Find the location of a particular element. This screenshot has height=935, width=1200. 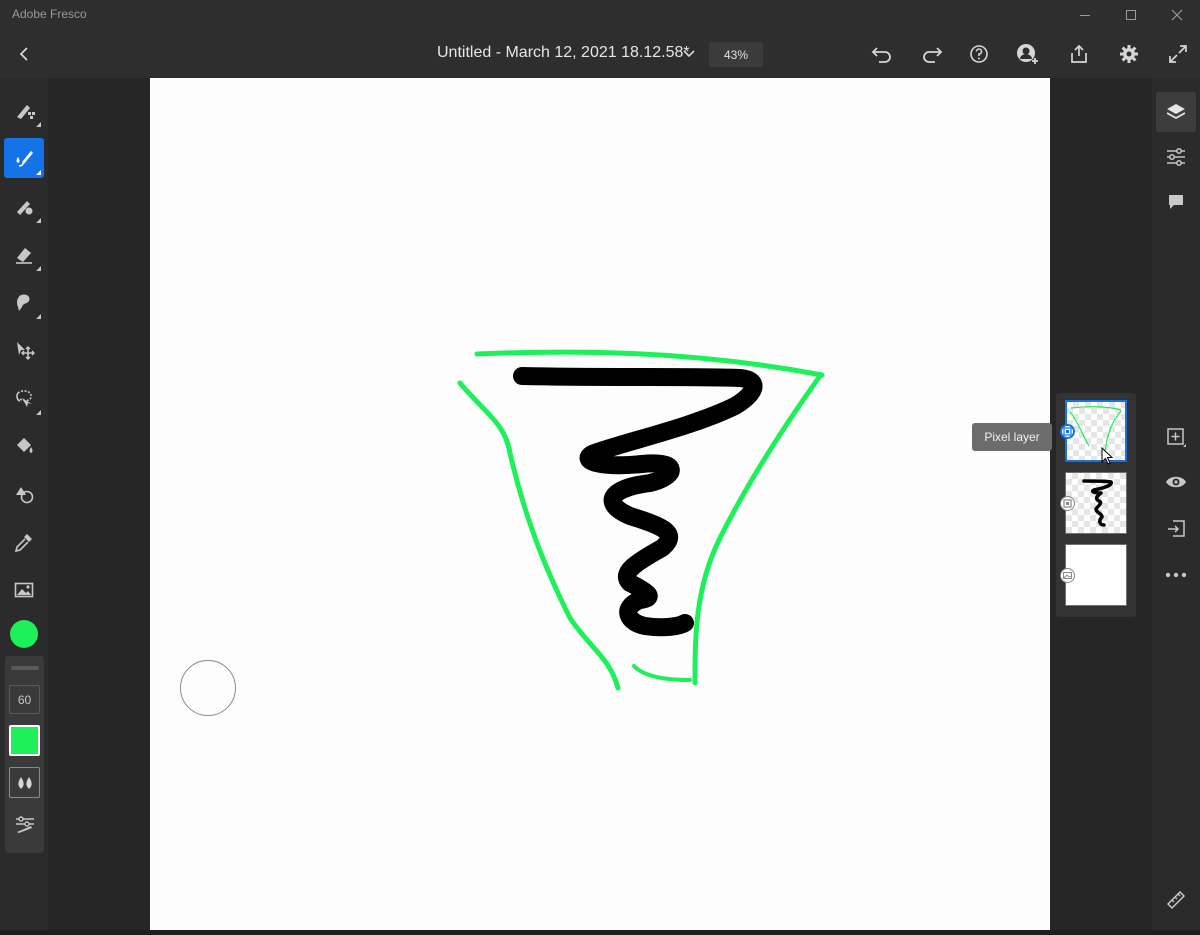

ruler-button is located at coordinates (1176, 900).